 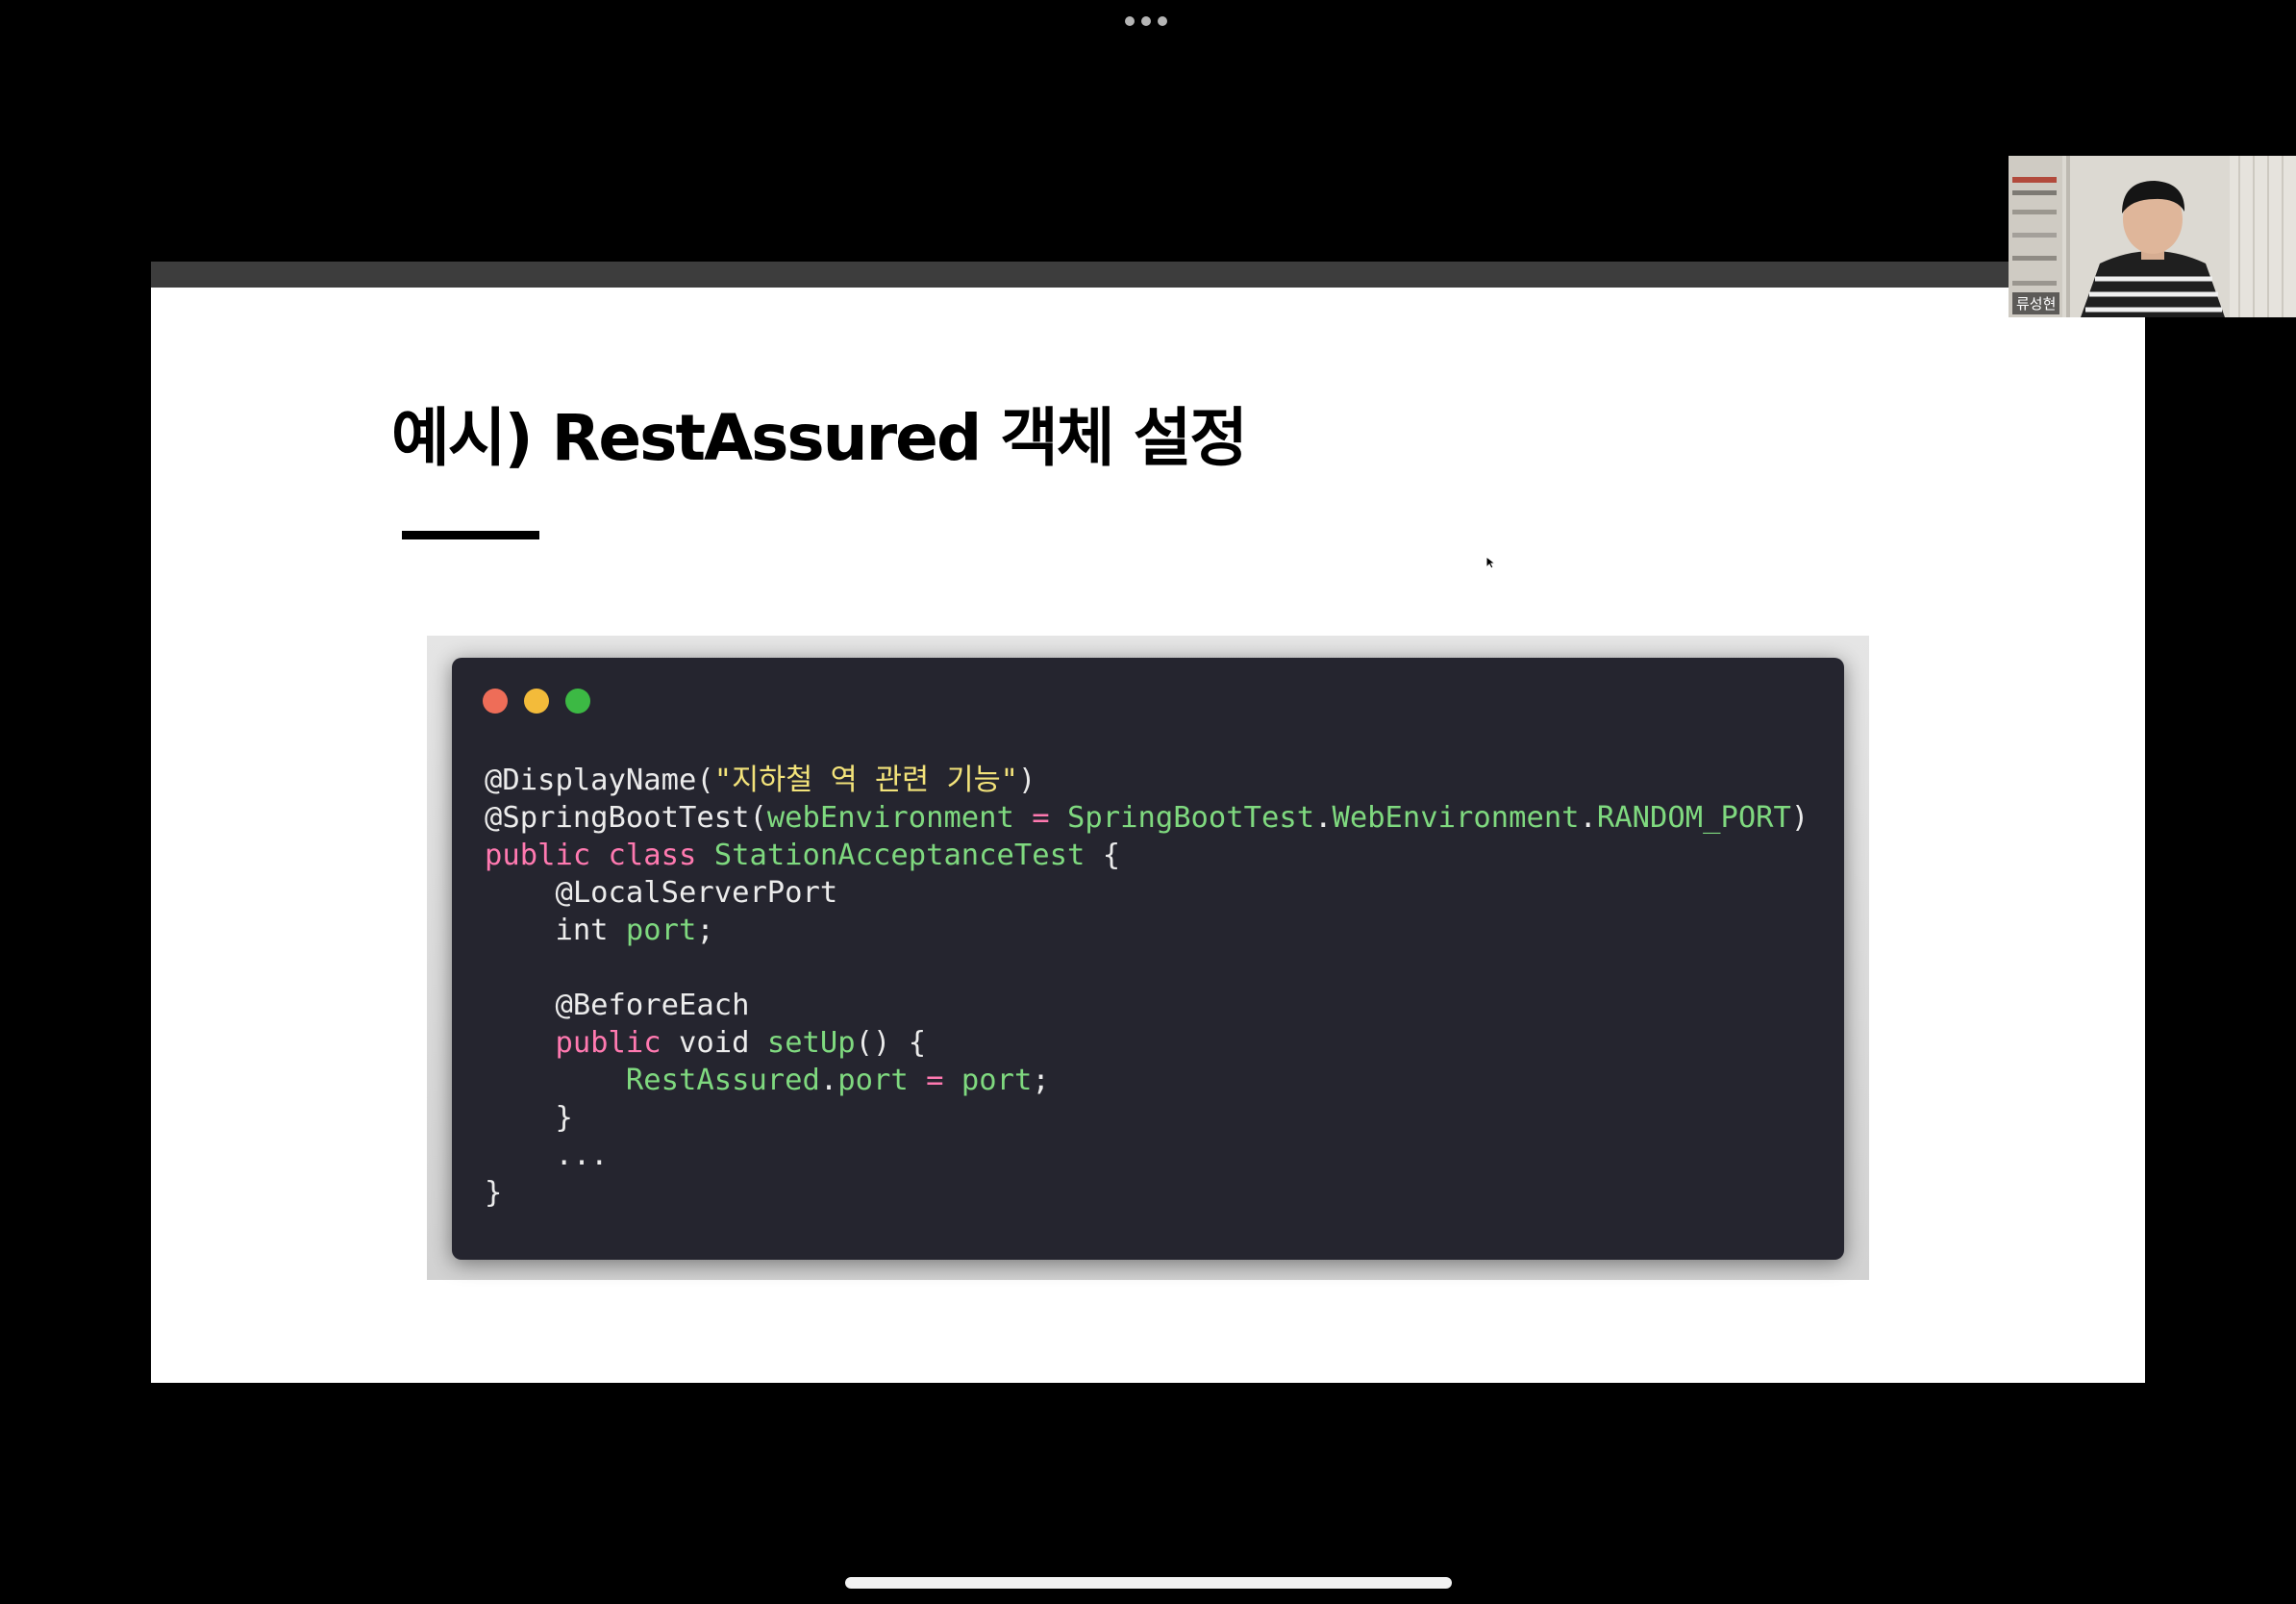 What do you see at coordinates (608, 1043) in the screenshot?
I see `code-token: public` at bounding box center [608, 1043].